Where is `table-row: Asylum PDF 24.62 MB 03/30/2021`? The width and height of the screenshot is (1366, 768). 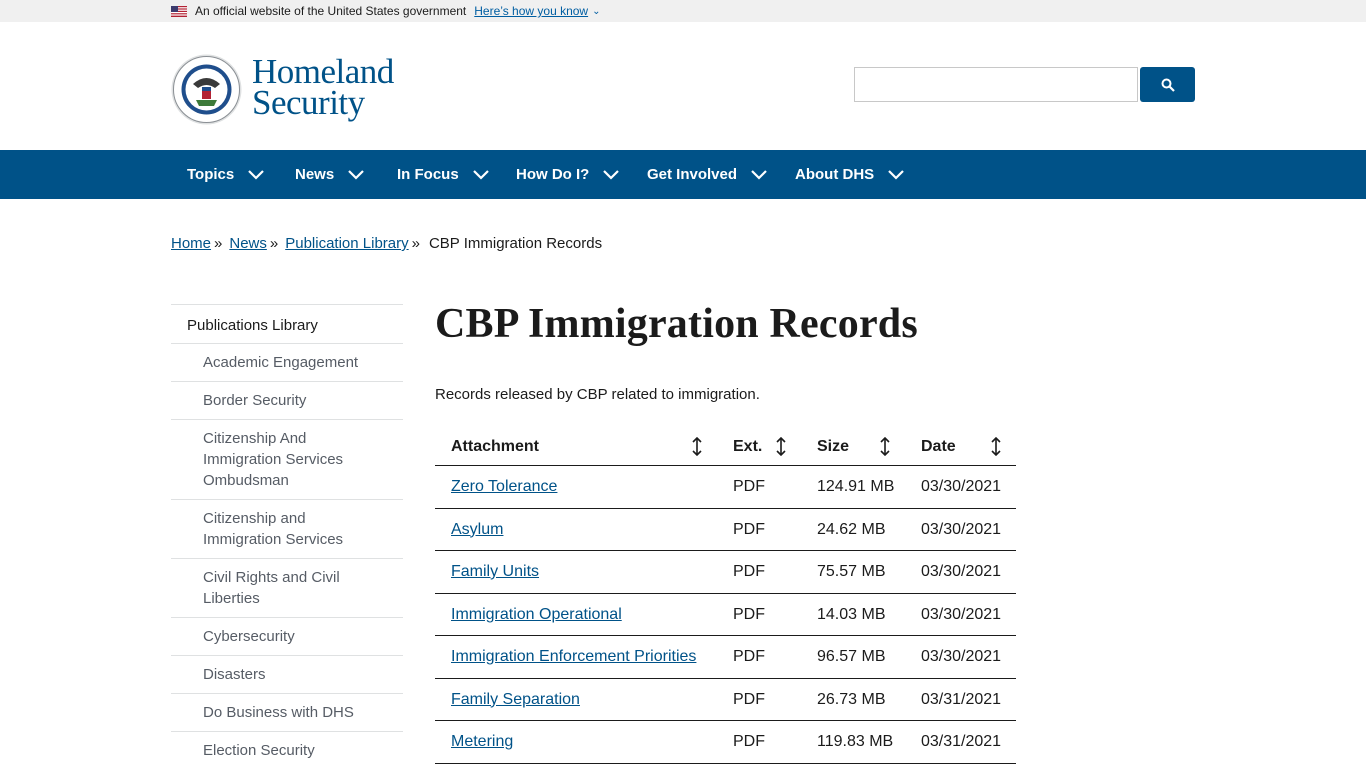 table-row: Asylum PDF 24.62 MB 03/30/2021 is located at coordinates (725, 530).